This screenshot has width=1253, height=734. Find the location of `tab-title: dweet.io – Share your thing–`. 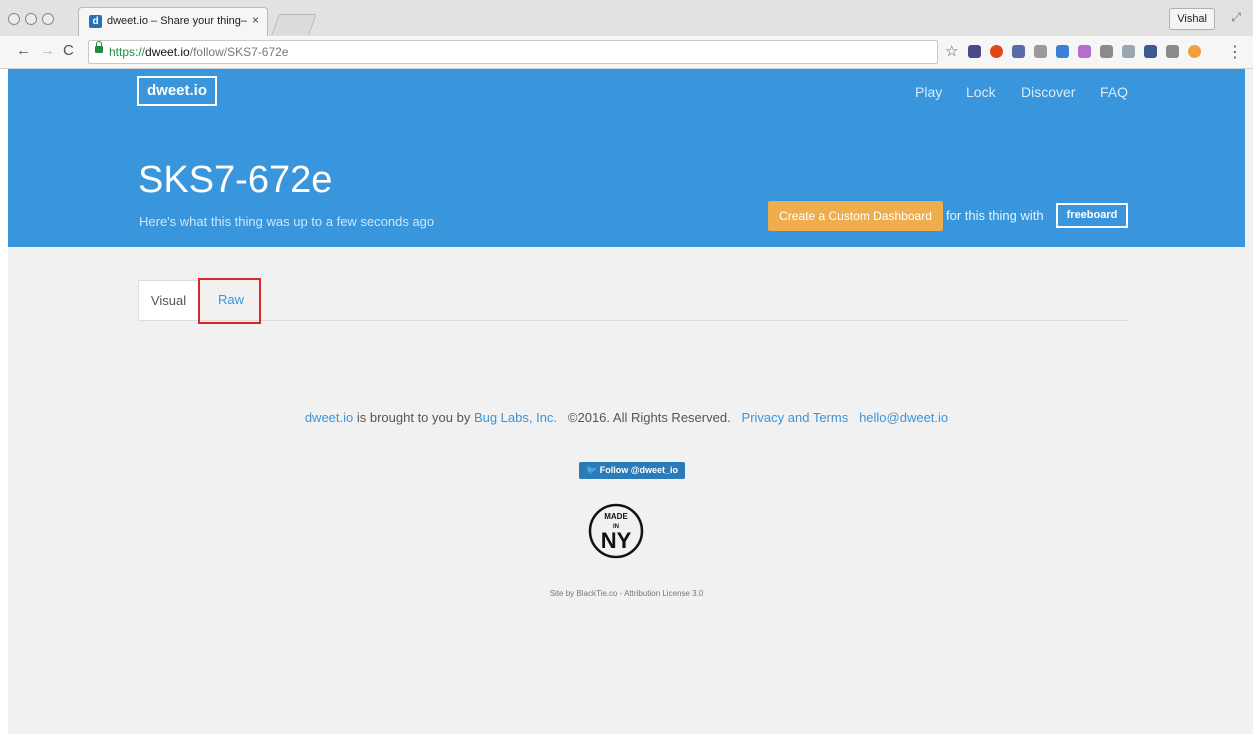

tab-title: dweet.io – Share your thing– is located at coordinates (177, 21).